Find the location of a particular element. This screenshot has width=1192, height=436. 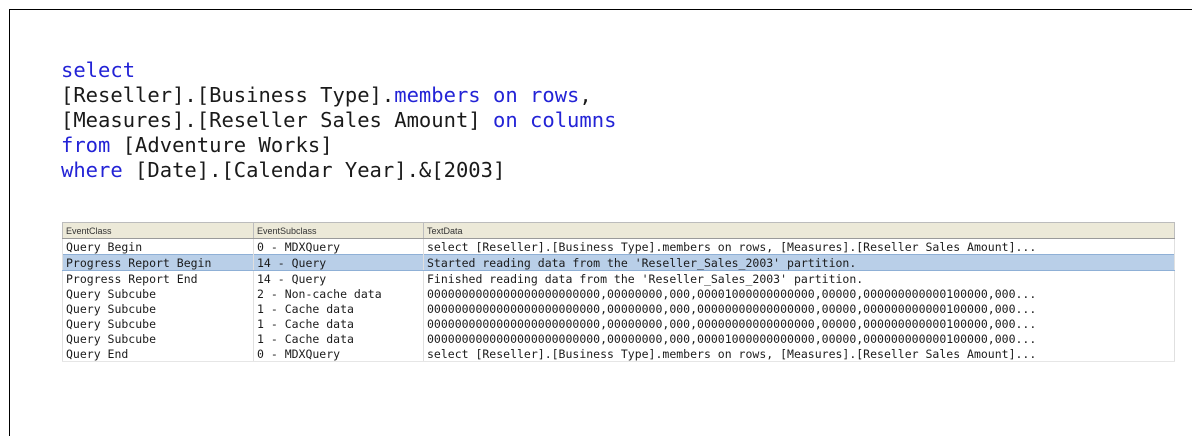

query-text: [Adventure Works] is located at coordinates (221, 145).